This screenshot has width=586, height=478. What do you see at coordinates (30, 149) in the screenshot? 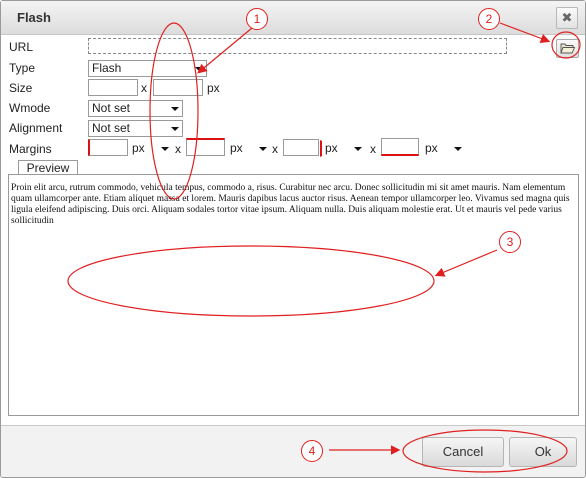
I see `margins-label: Margins` at bounding box center [30, 149].